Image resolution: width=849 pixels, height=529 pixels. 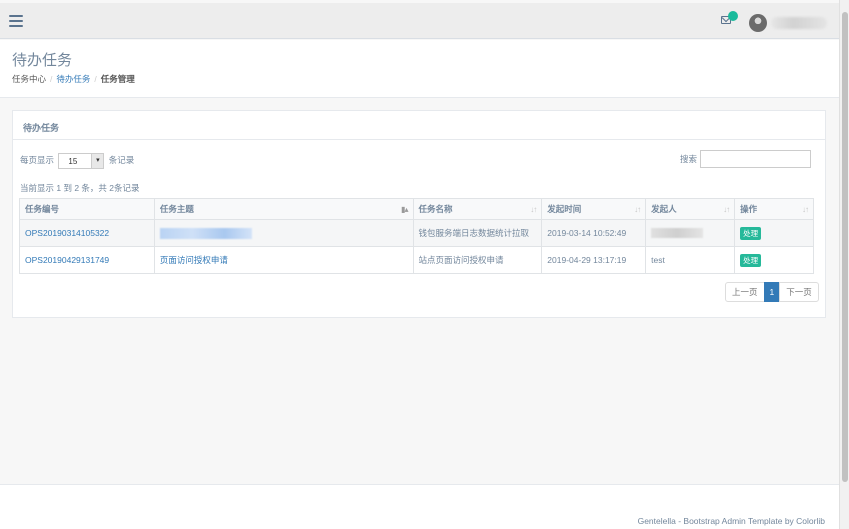 What do you see at coordinates (42, 60) in the screenshot?
I see `page-title: 待办任务` at bounding box center [42, 60].